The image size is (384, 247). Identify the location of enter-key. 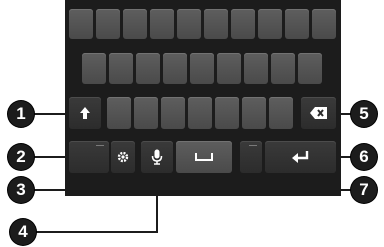
(300, 157).